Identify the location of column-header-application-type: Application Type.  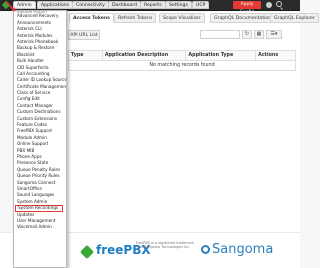
(221, 55).